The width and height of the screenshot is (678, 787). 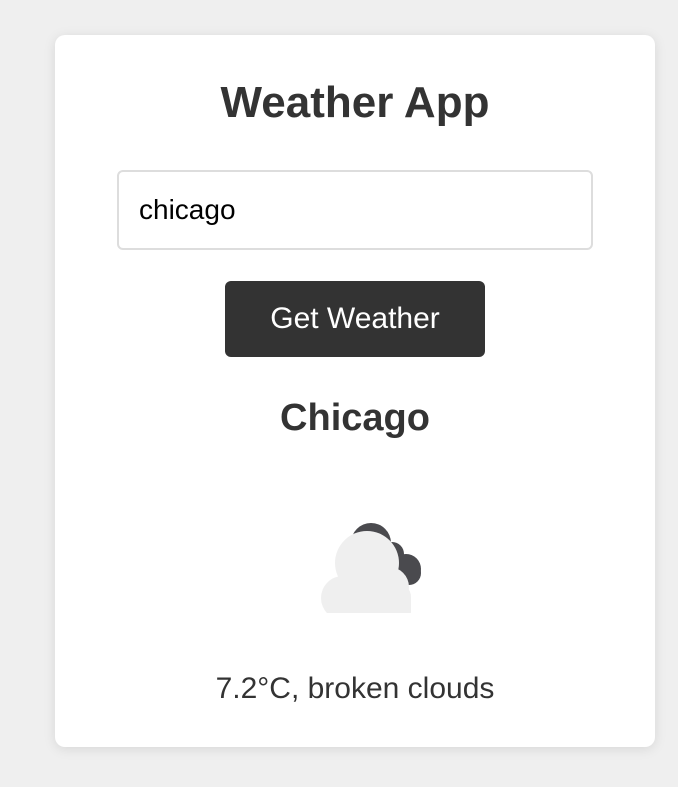 I want to click on city-name: Chicago, so click(x=355, y=418).